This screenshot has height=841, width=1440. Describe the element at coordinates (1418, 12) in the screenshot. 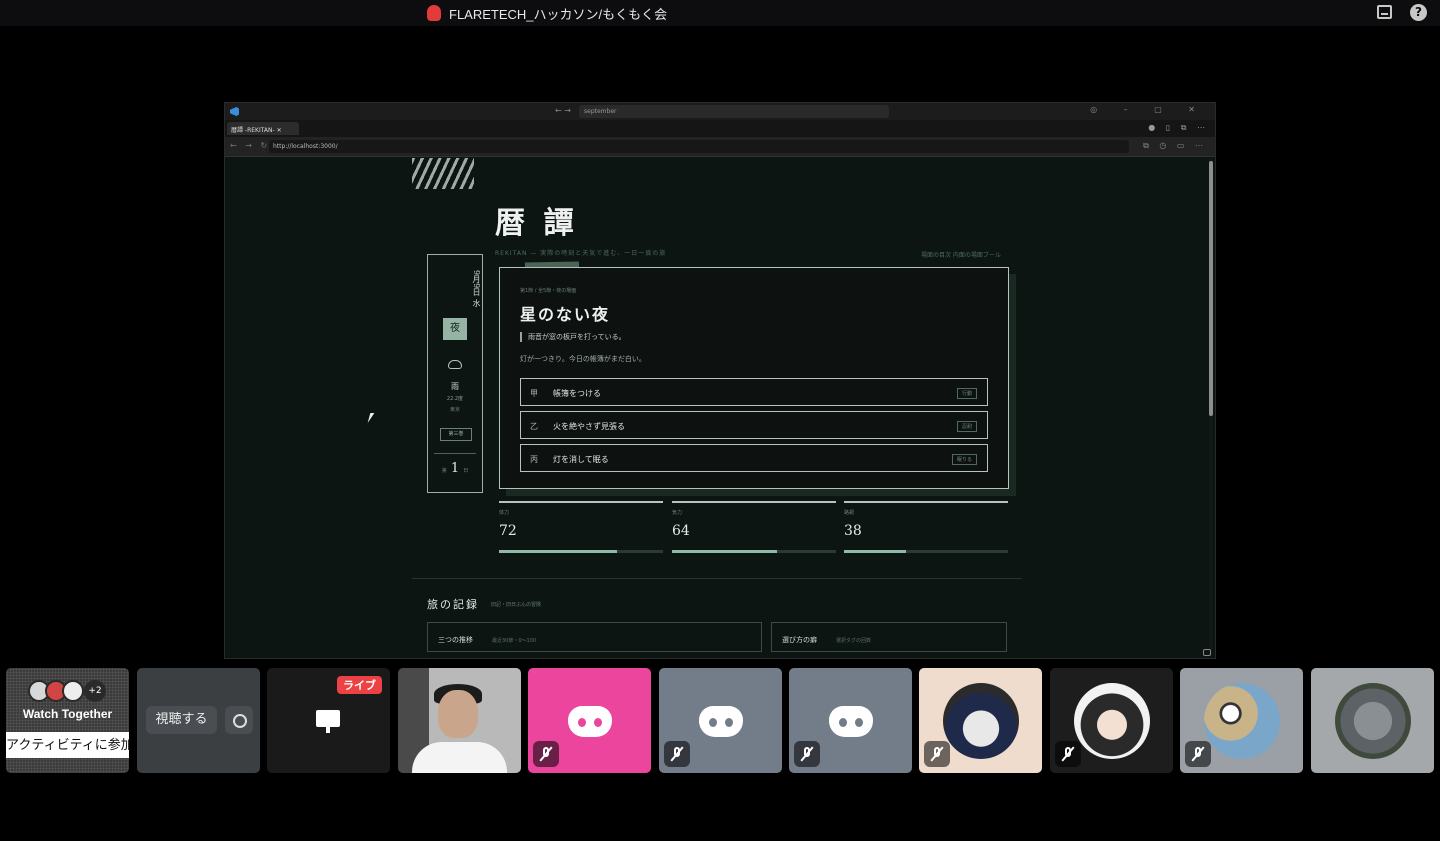

I see `help-icon: ?` at that location.